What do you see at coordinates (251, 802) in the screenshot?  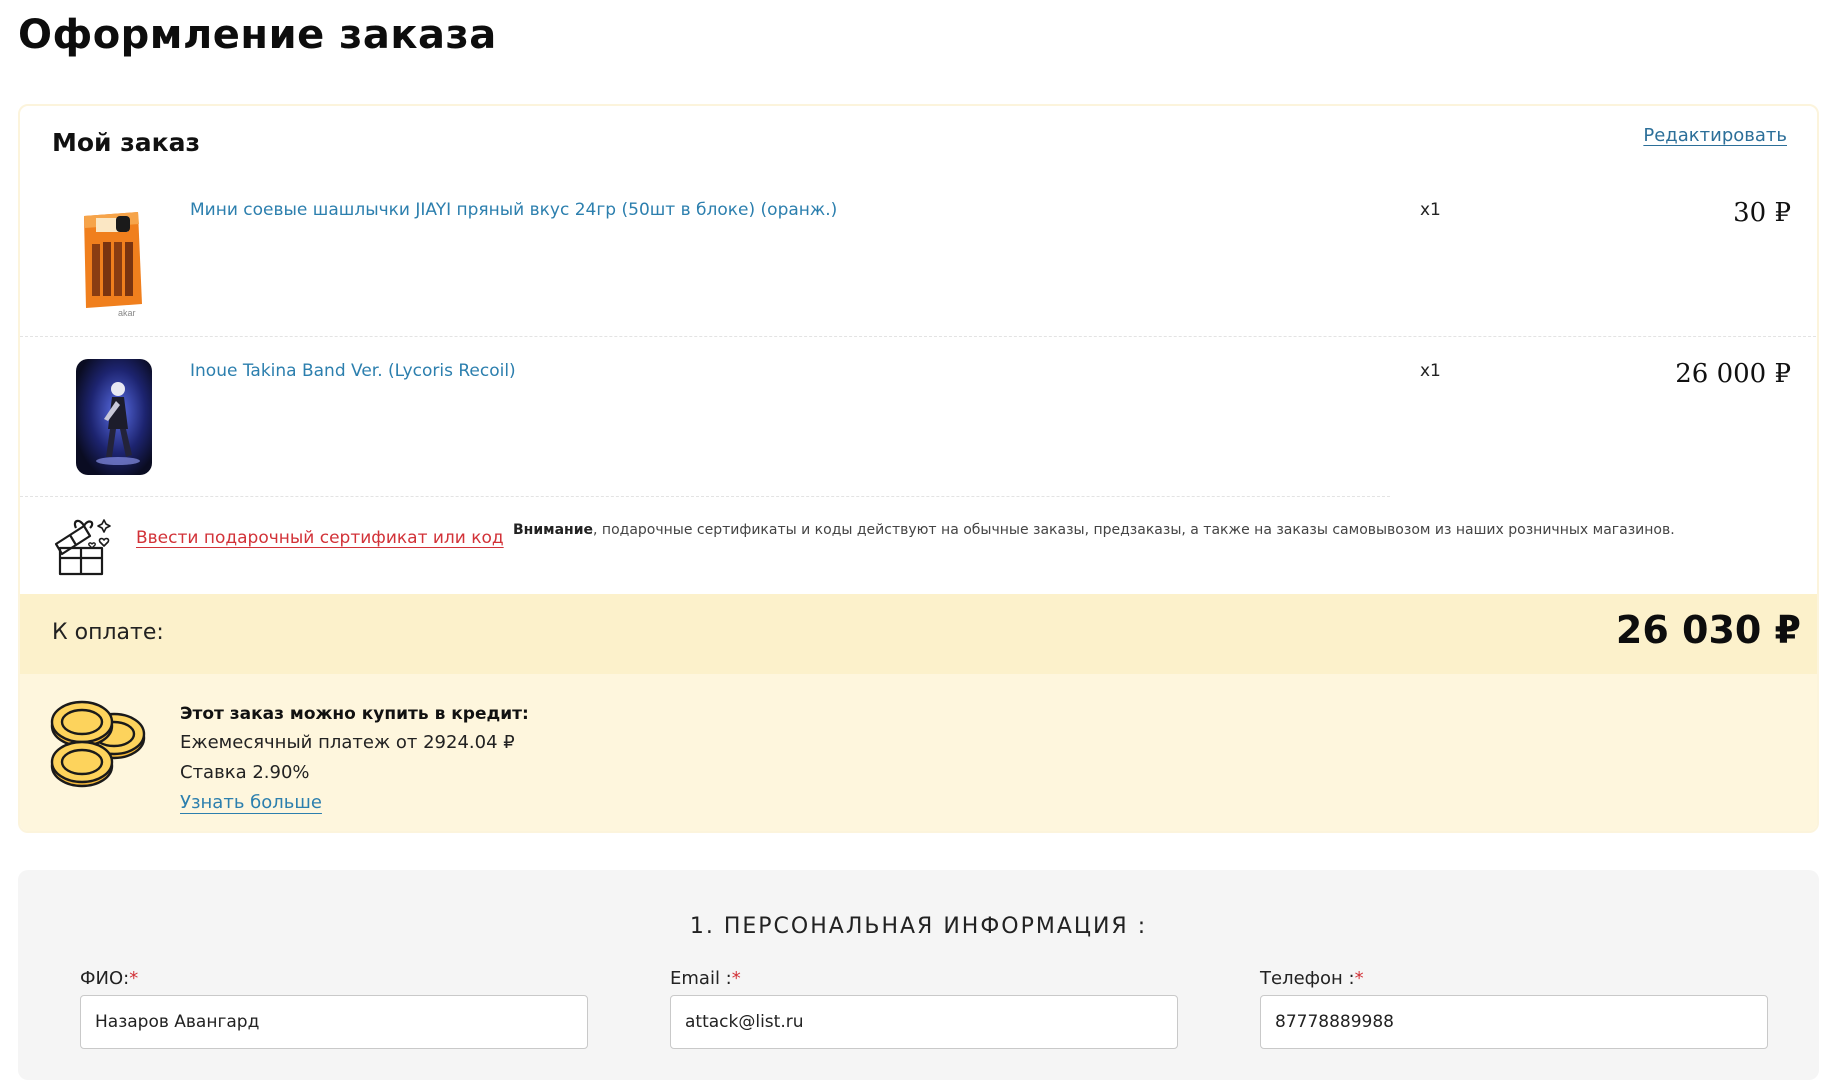 I see `credit-learn-more-link: Узнать больше` at bounding box center [251, 802].